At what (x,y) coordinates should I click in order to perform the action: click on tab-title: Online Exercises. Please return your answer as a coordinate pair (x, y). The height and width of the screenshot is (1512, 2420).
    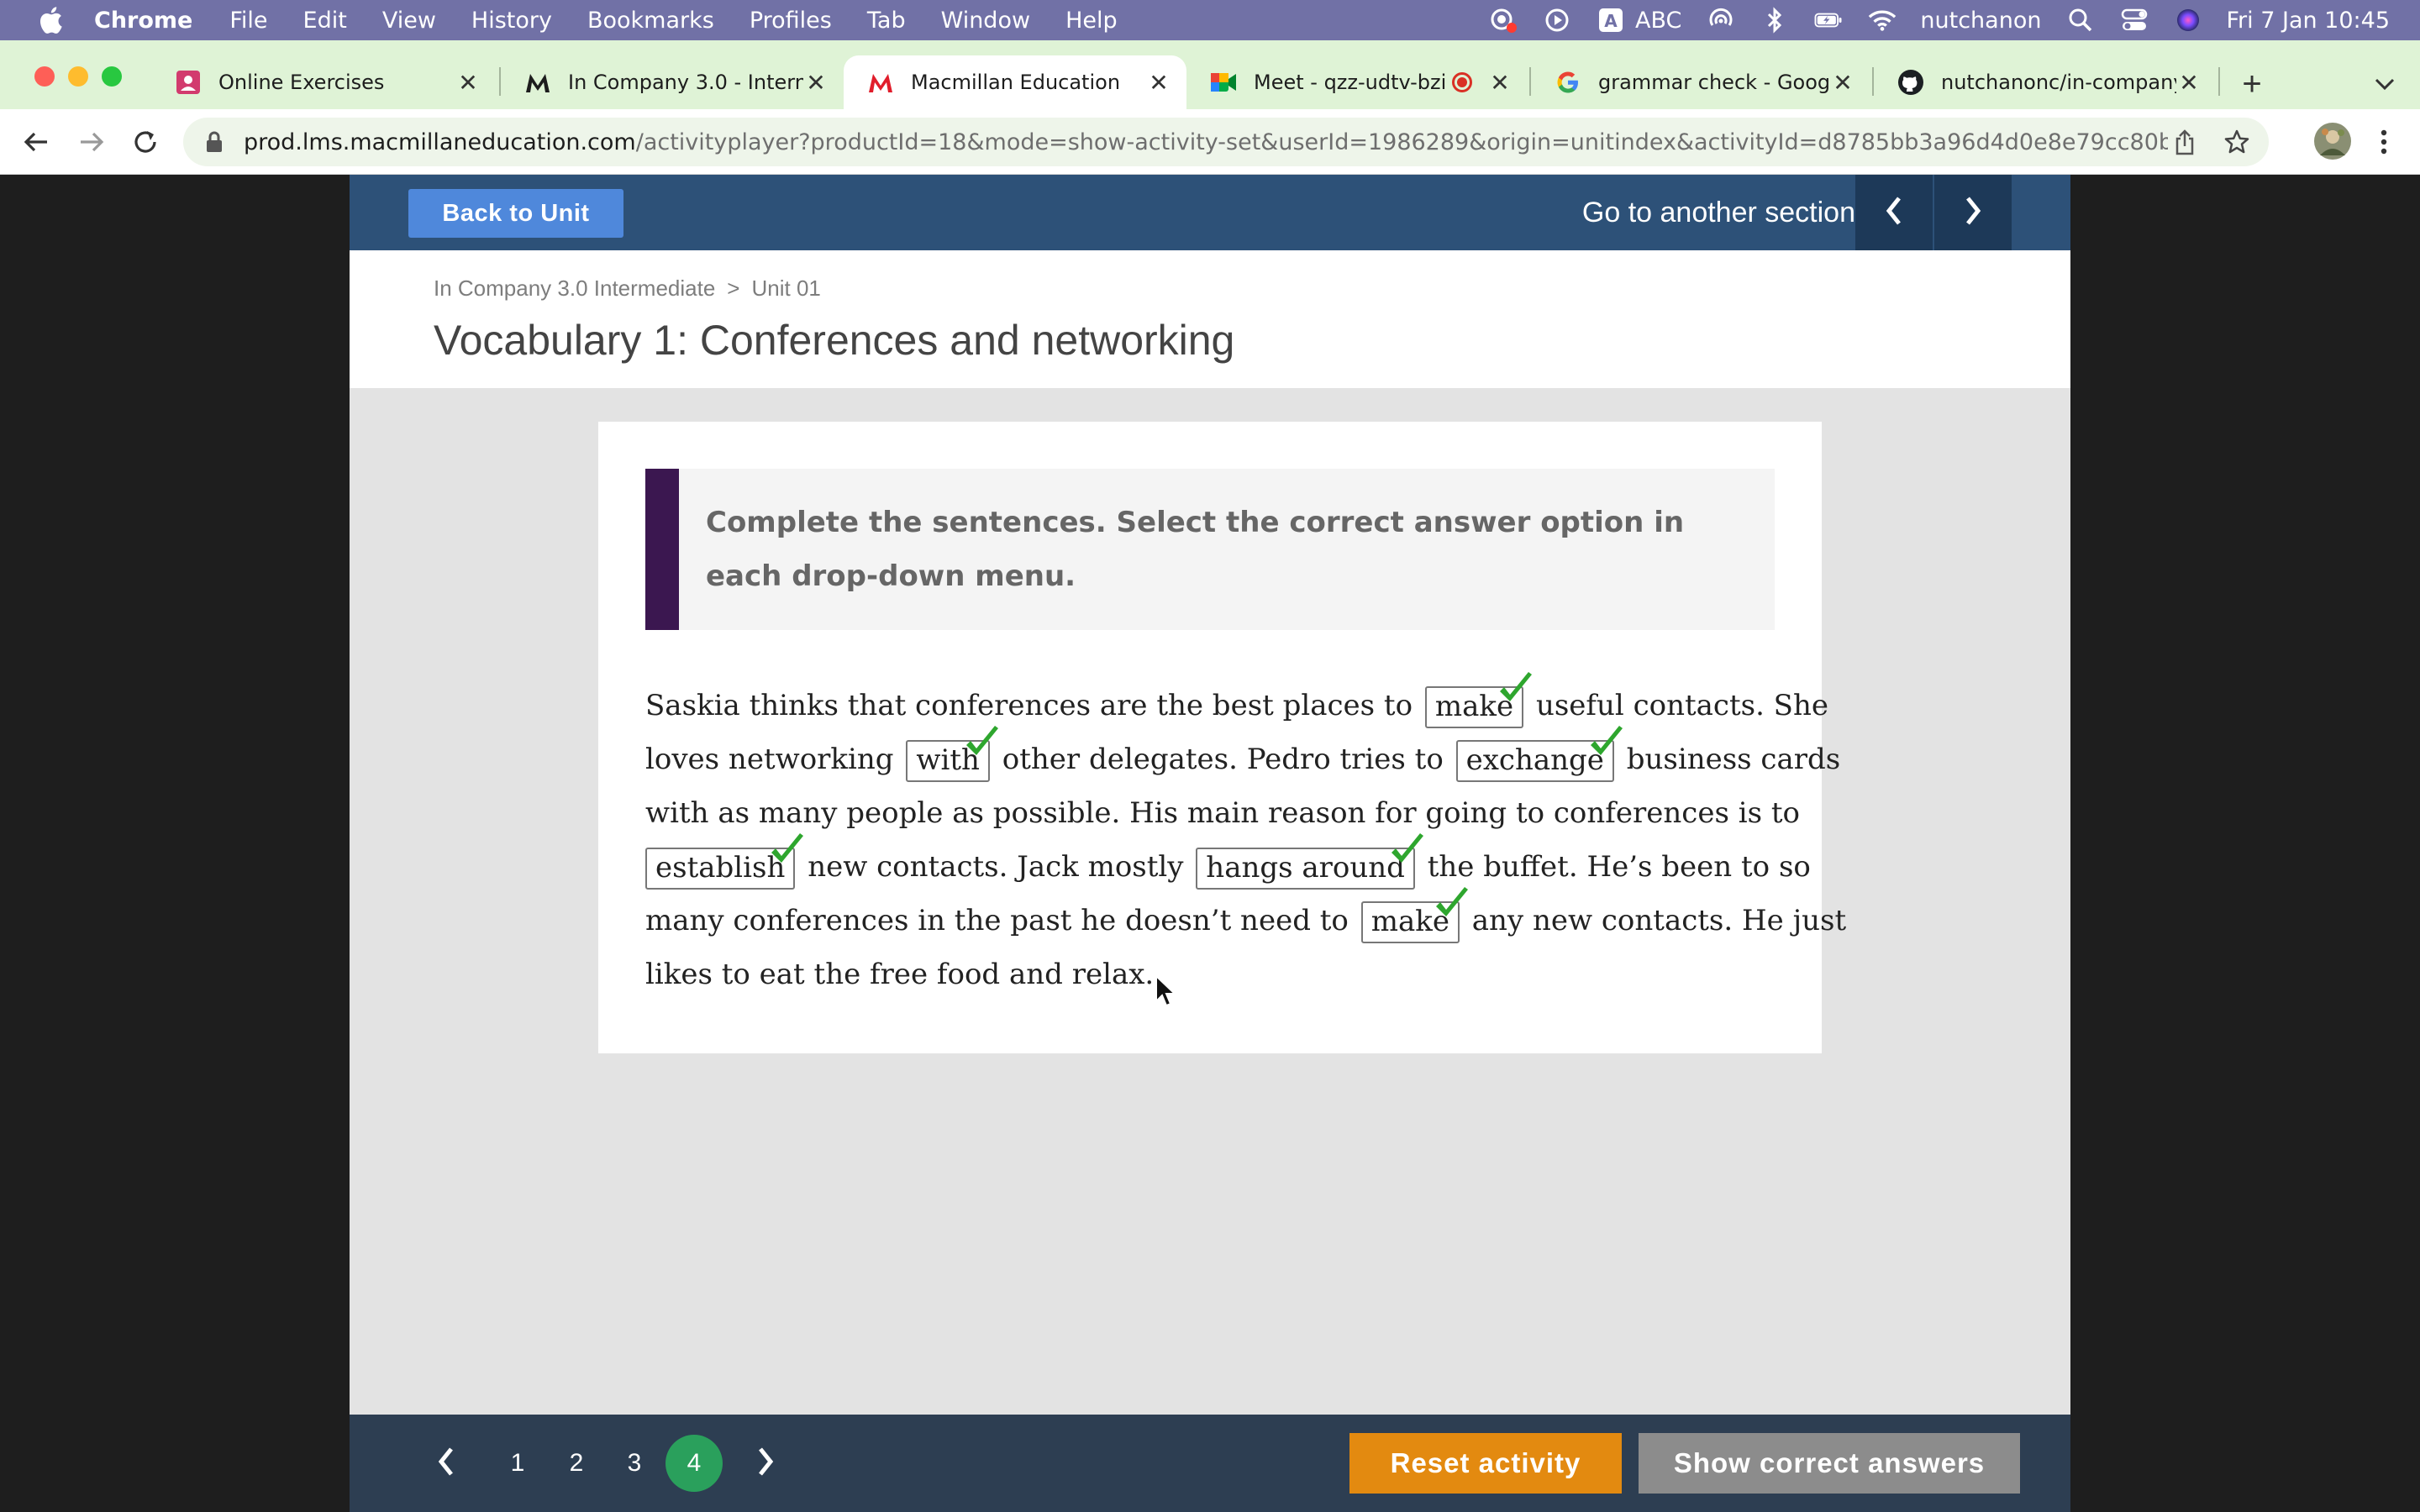
    Looking at the image, I should click on (301, 82).